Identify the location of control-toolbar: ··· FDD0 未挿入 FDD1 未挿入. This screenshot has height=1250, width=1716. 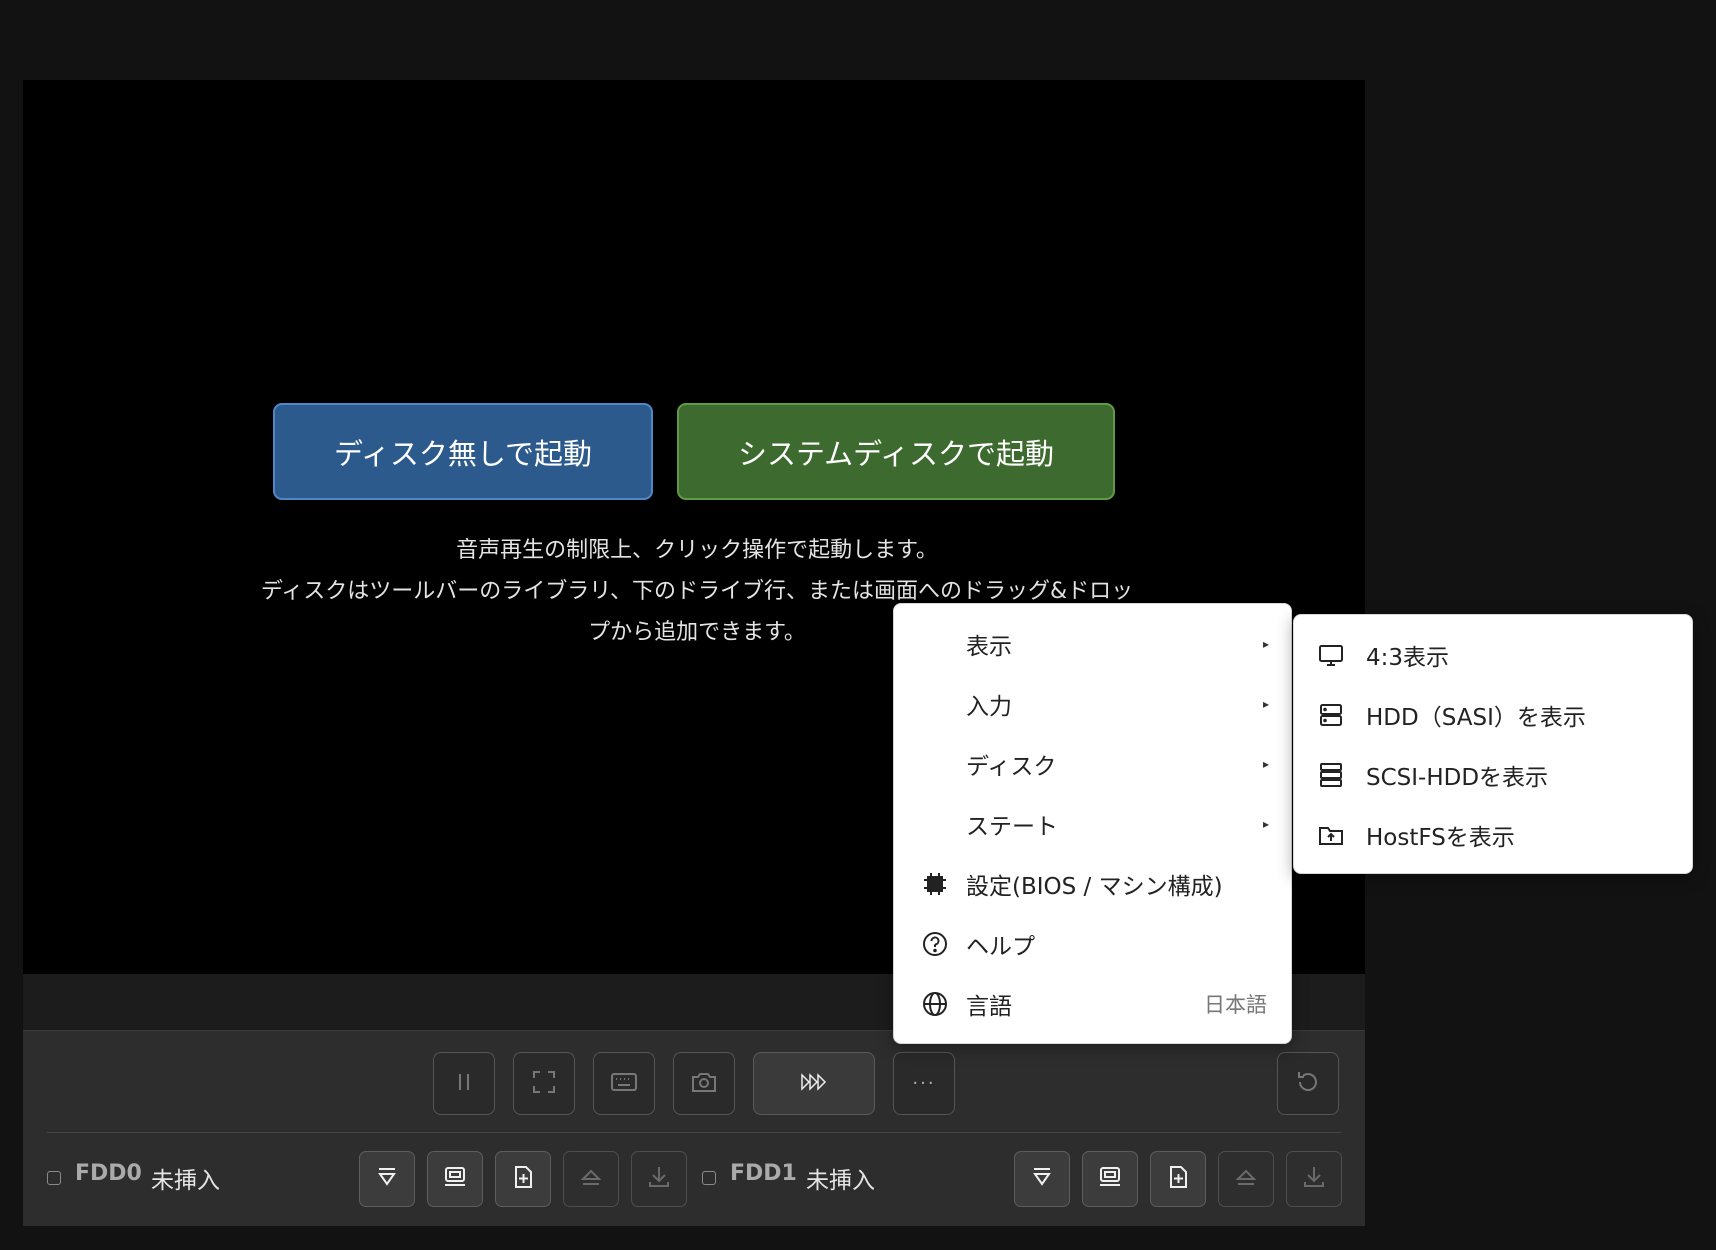
(694, 1128).